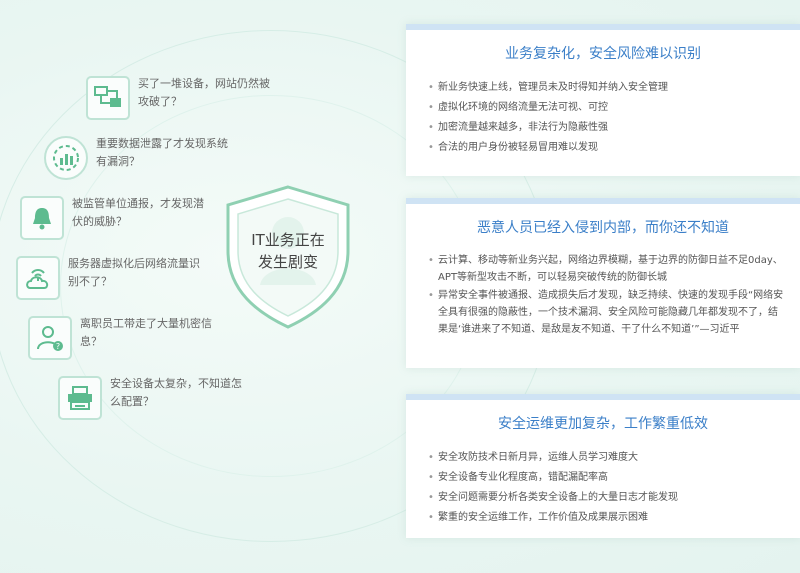 The height and width of the screenshot is (573, 800). I want to click on chart-gear-icon, so click(66, 158).